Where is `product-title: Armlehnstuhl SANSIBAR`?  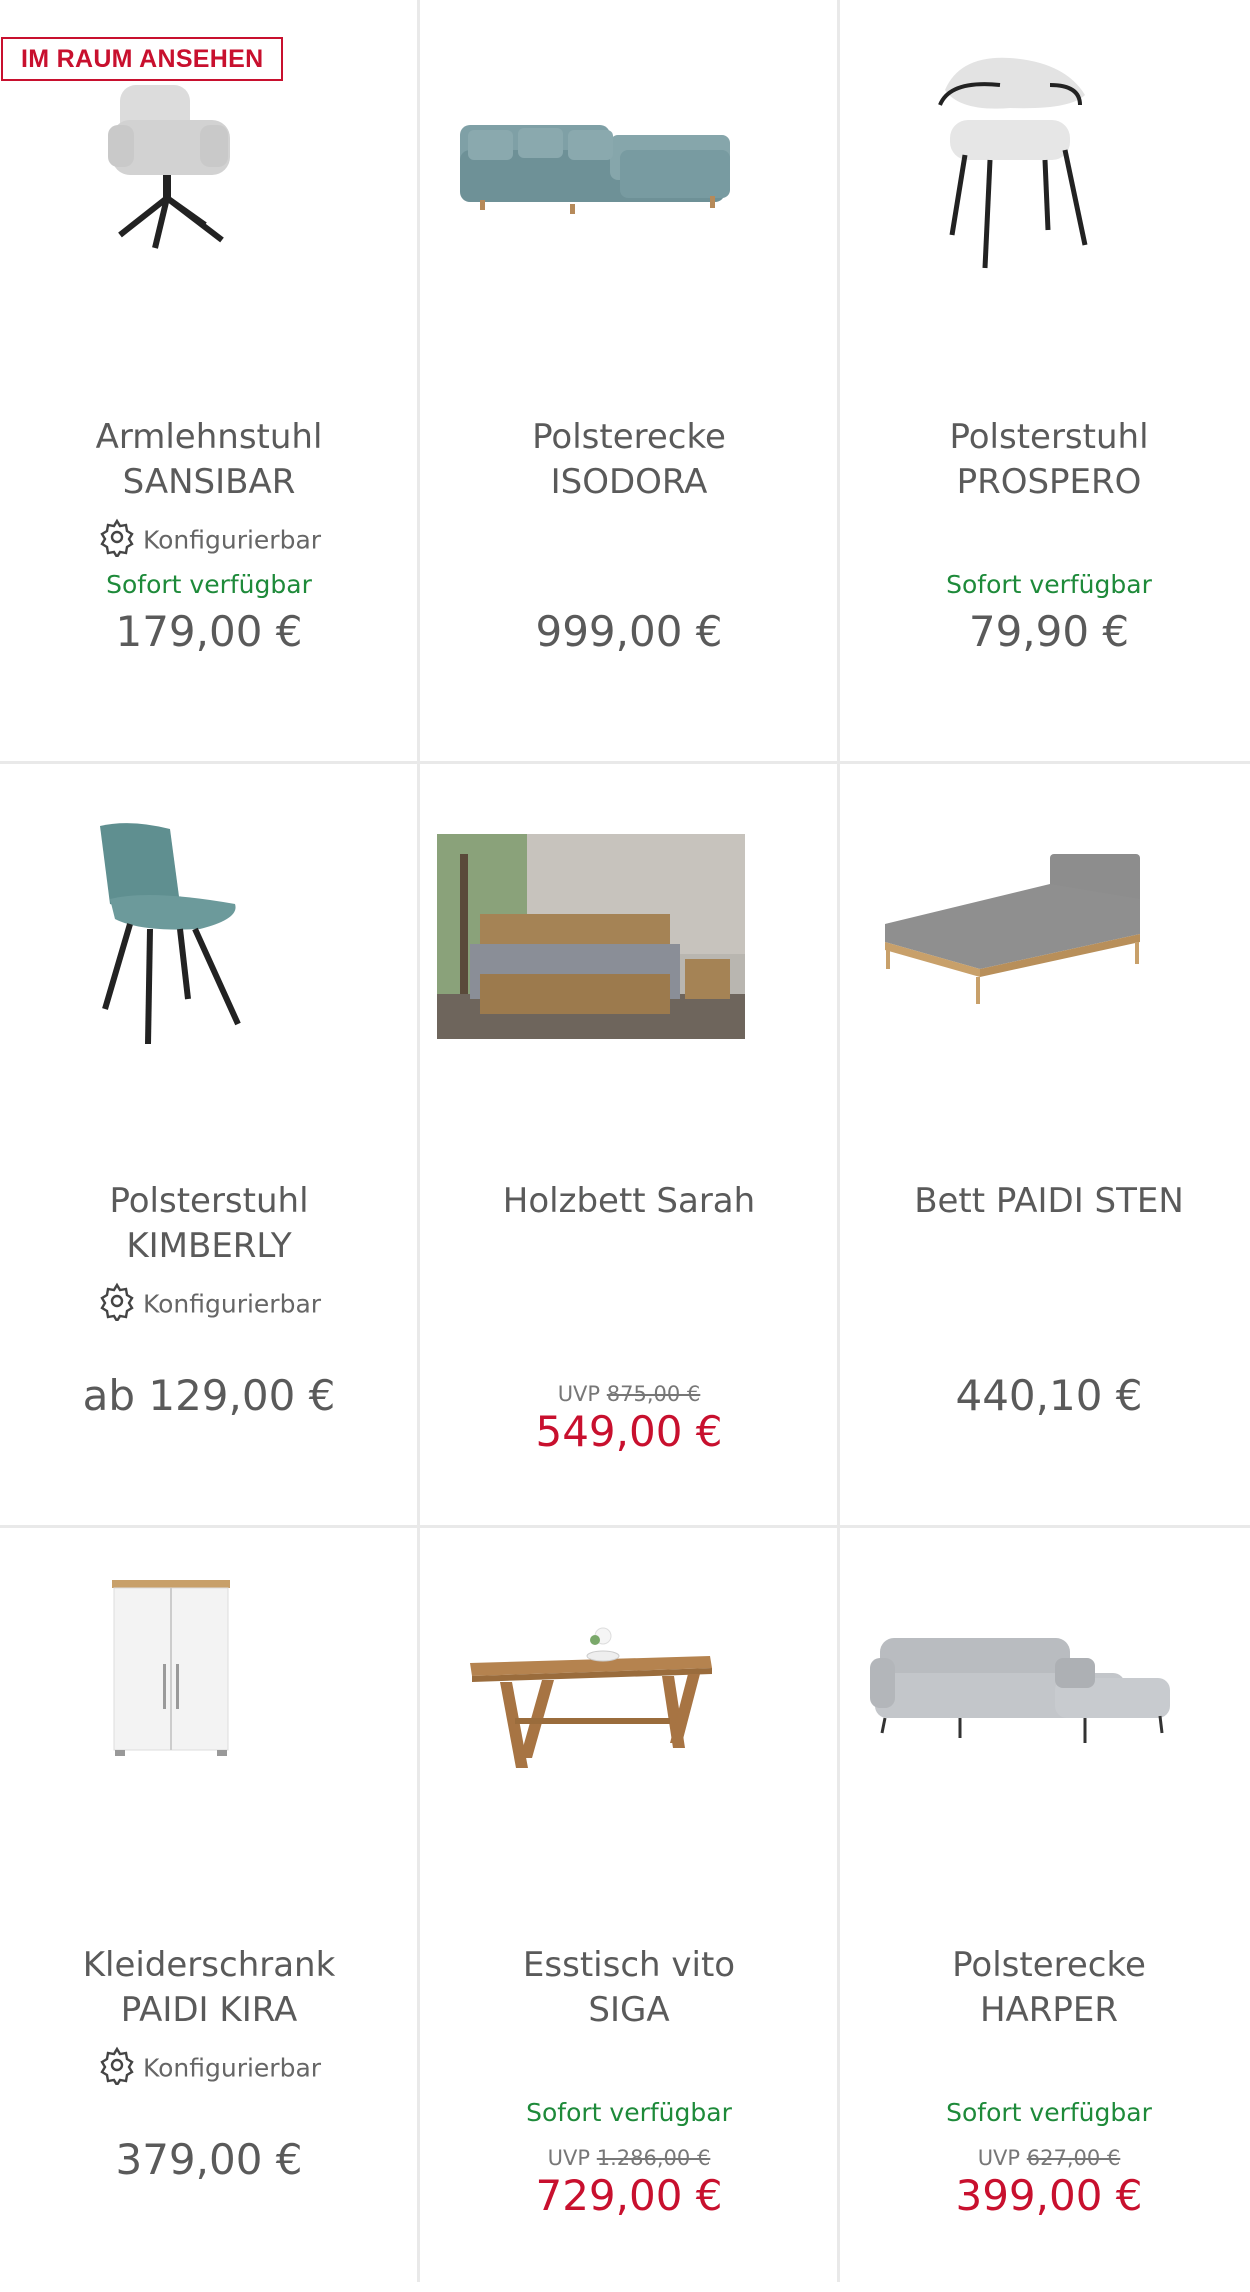
product-title: Armlehnstuhl SANSIBAR is located at coordinates (209, 460).